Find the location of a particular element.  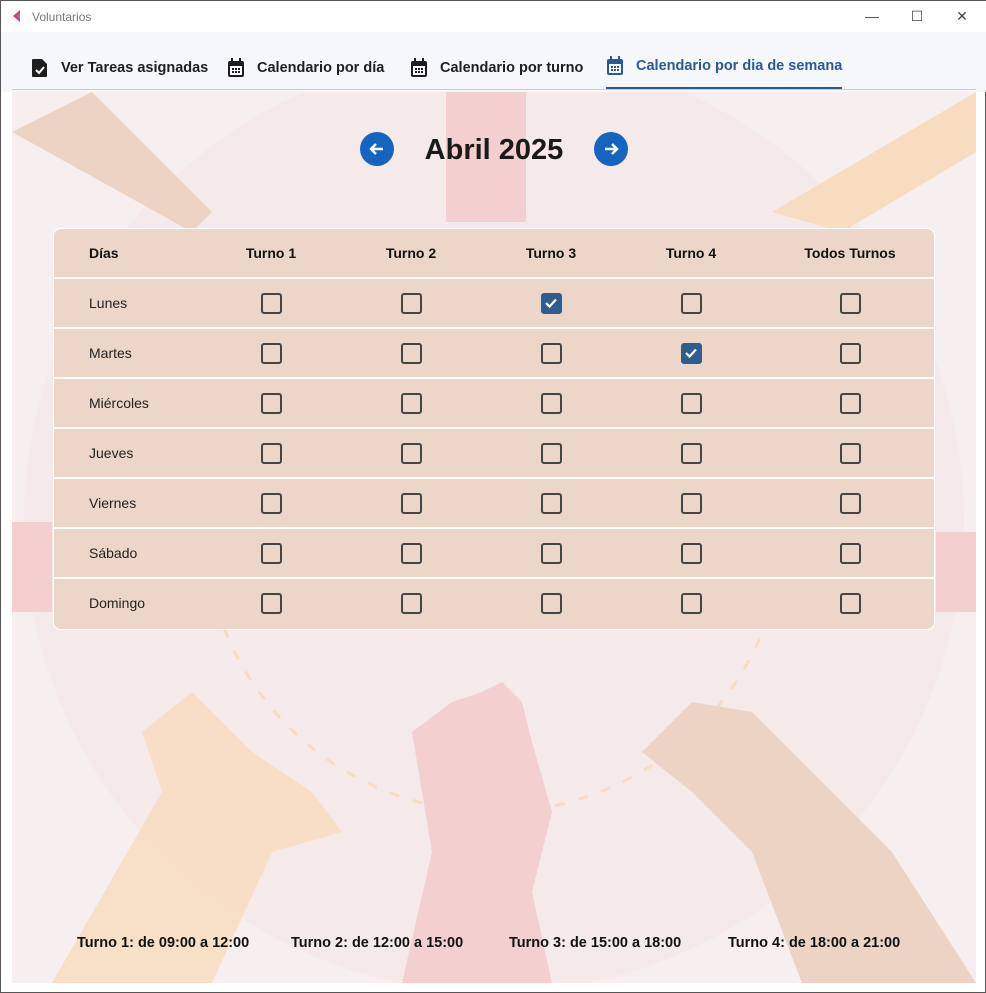

next-month-button is located at coordinates (611, 149).